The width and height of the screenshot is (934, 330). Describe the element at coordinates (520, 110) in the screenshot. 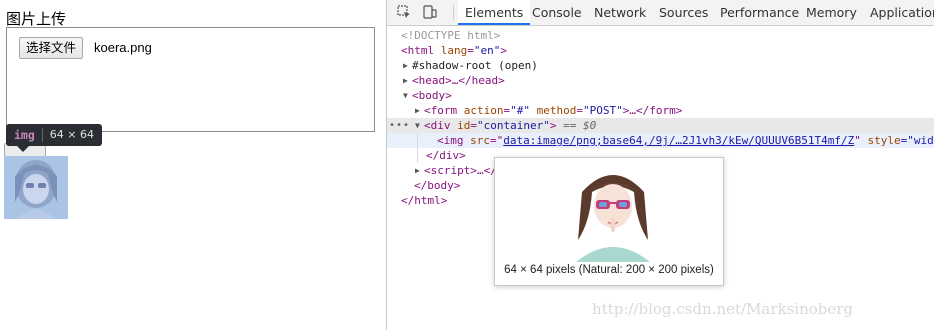

I see `form-action-value: "#"` at that location.